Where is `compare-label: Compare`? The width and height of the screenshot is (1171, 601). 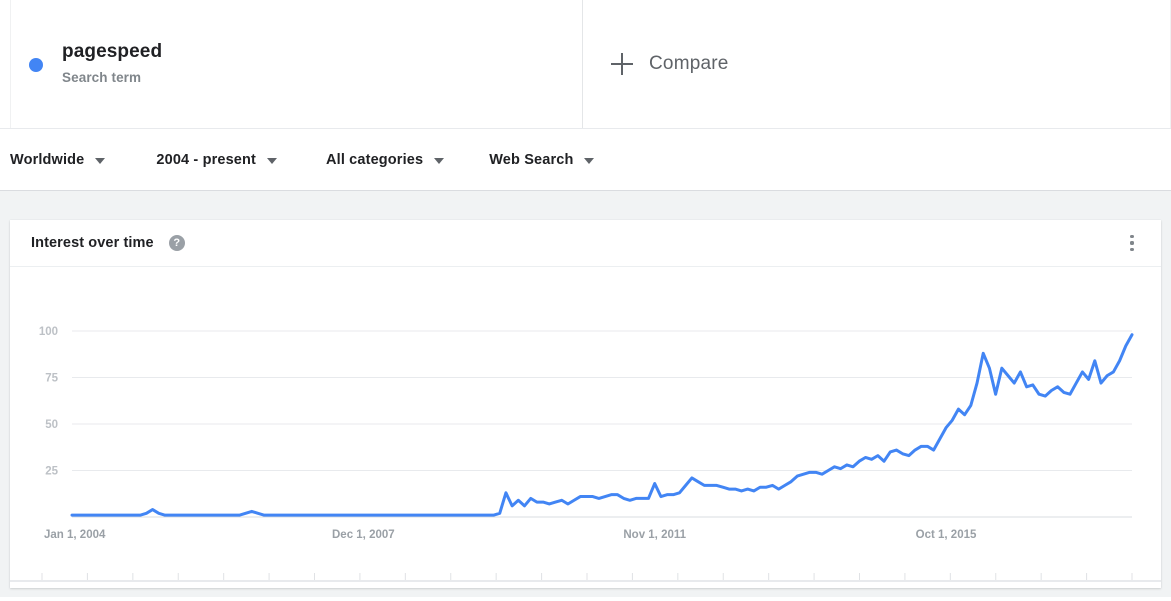
compare-label: Compare is located at coordinates (689, 63).